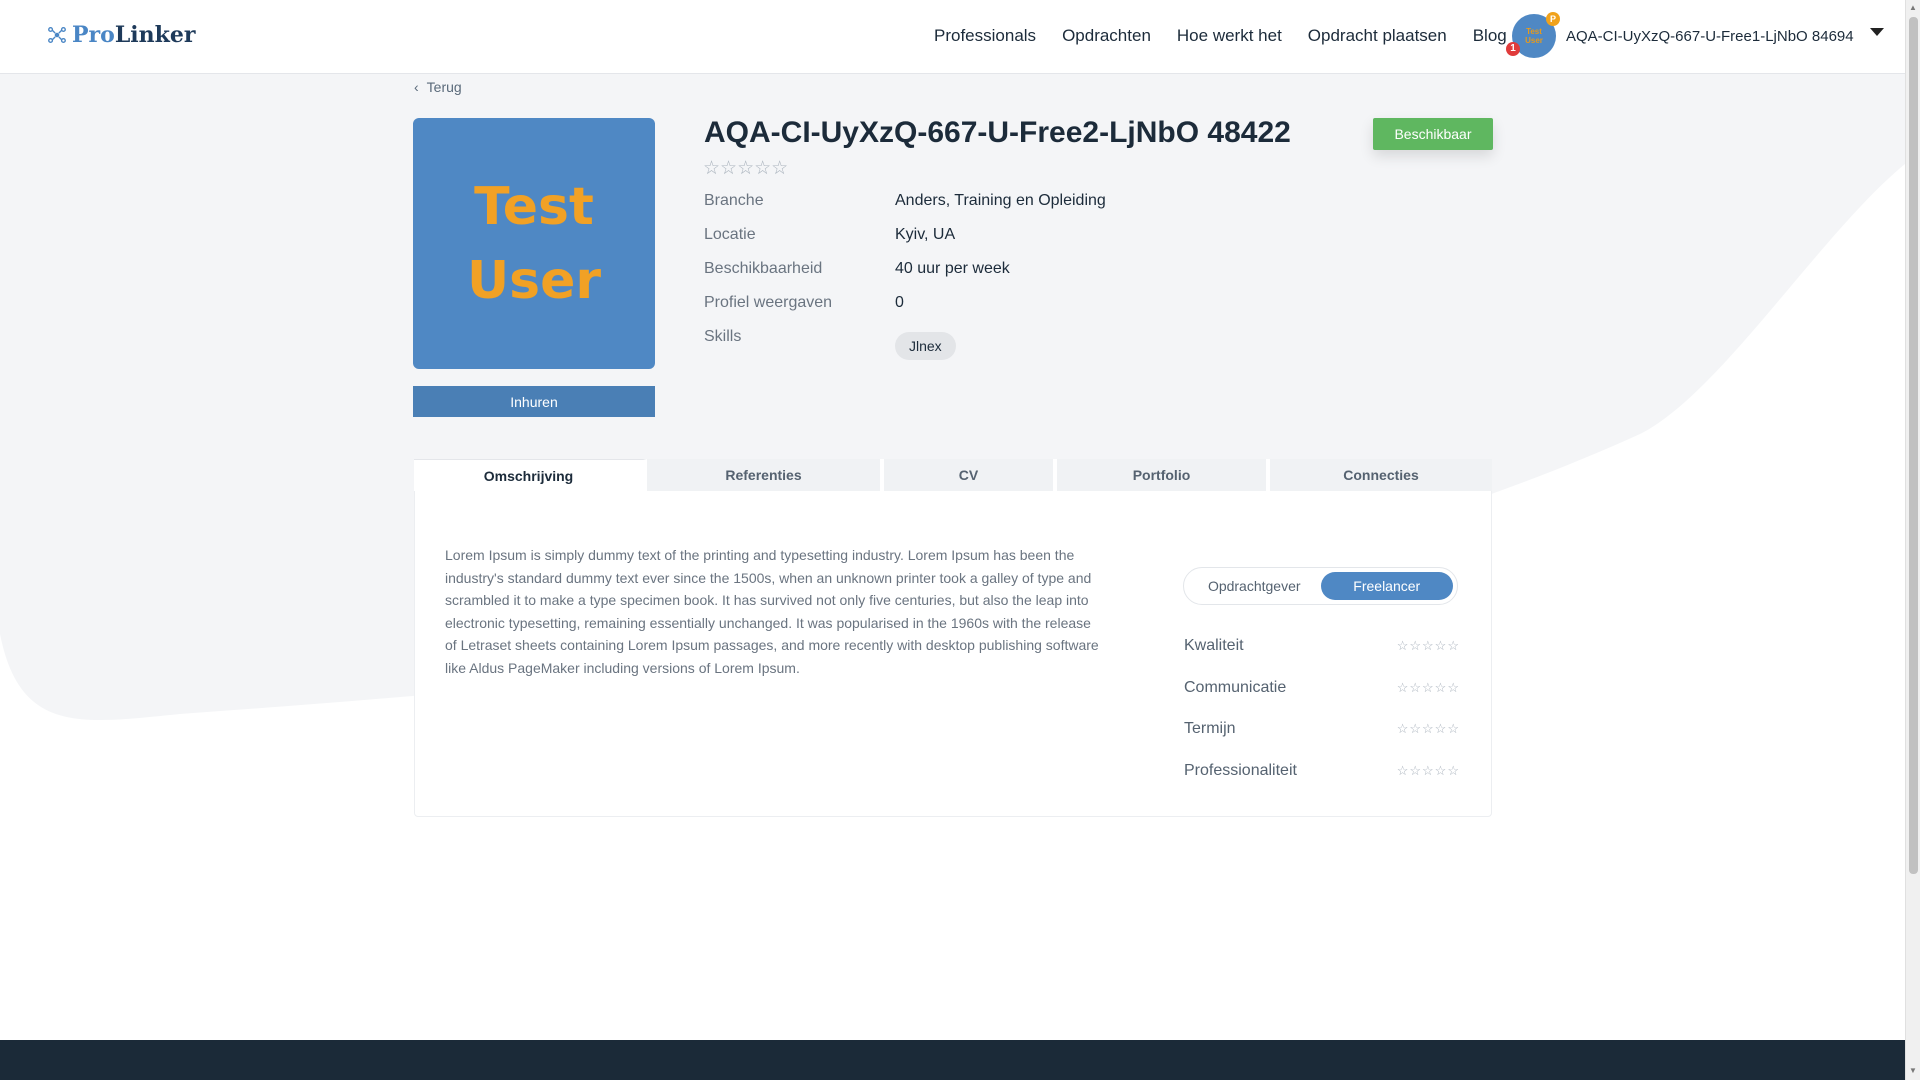 The height and width of the screenshot is (1080, 1920). What do you see at coordinates (763, 268) in the screenshot?
I see `info-label: Beschikbaarheid` at bounding box center [763, 268].